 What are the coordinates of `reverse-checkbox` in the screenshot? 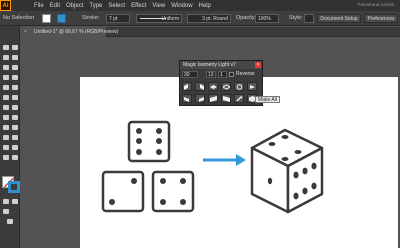 It's located at (231, 74).